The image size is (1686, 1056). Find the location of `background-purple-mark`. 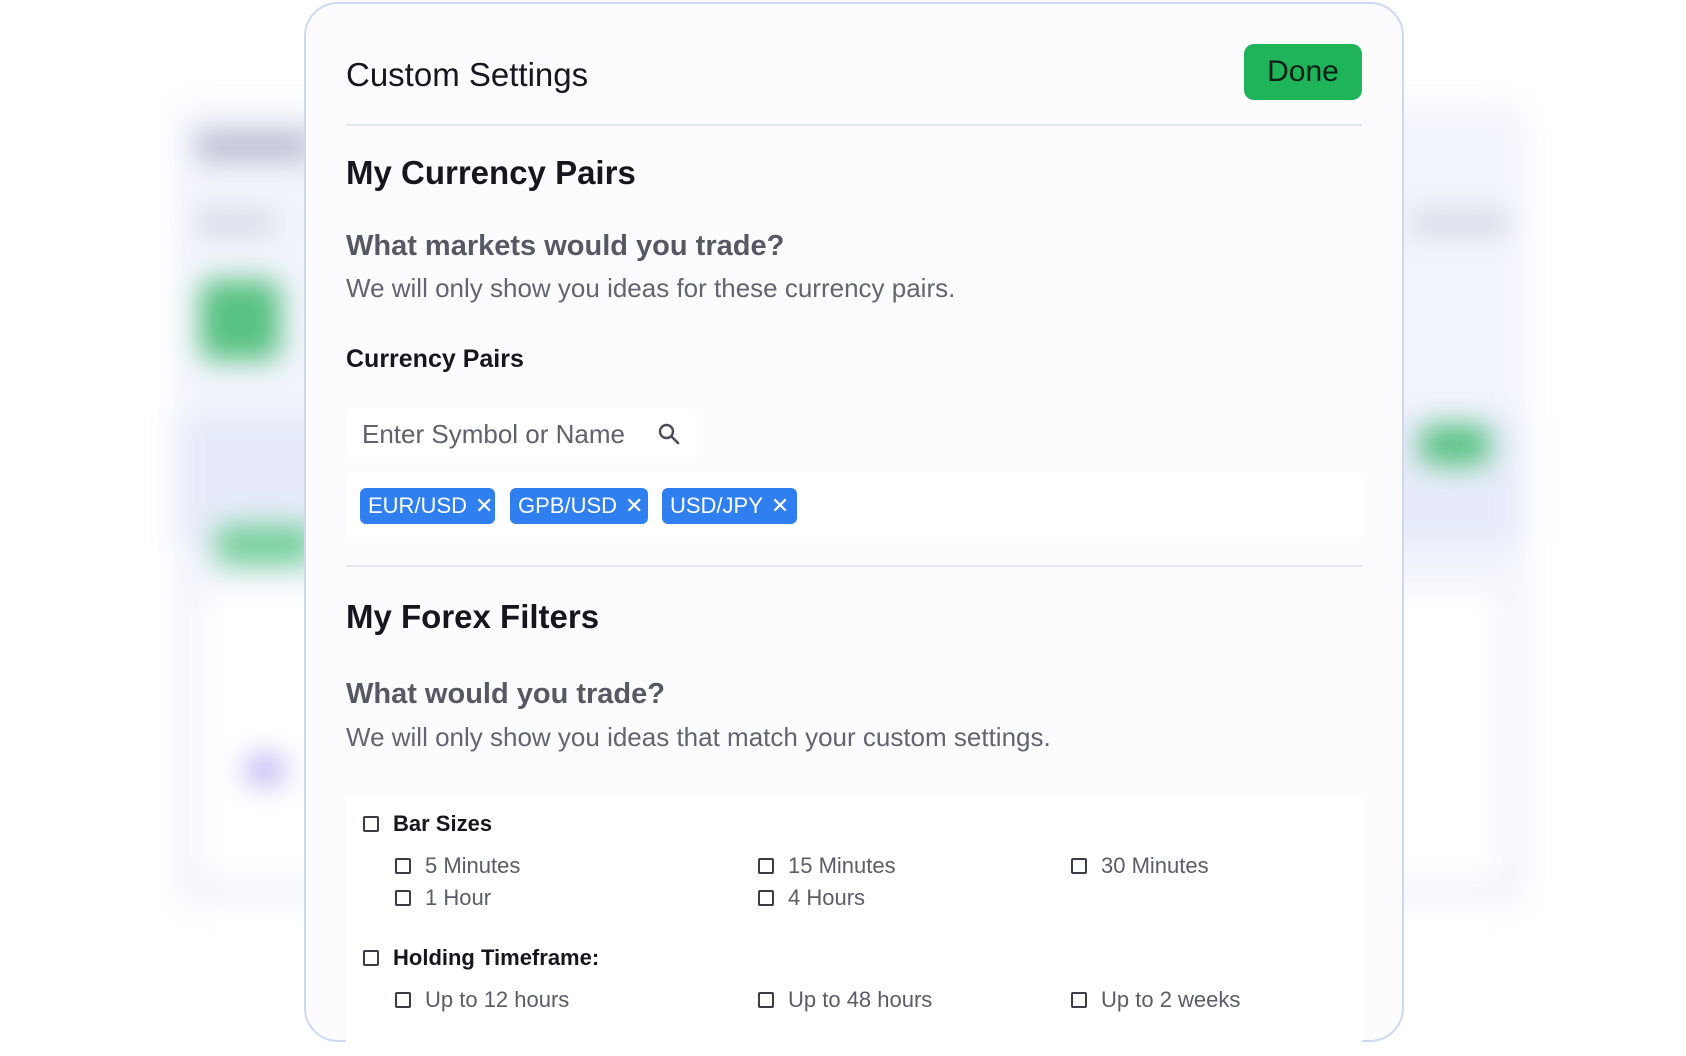

background-purple-mark is located at coordinates (265, 770).